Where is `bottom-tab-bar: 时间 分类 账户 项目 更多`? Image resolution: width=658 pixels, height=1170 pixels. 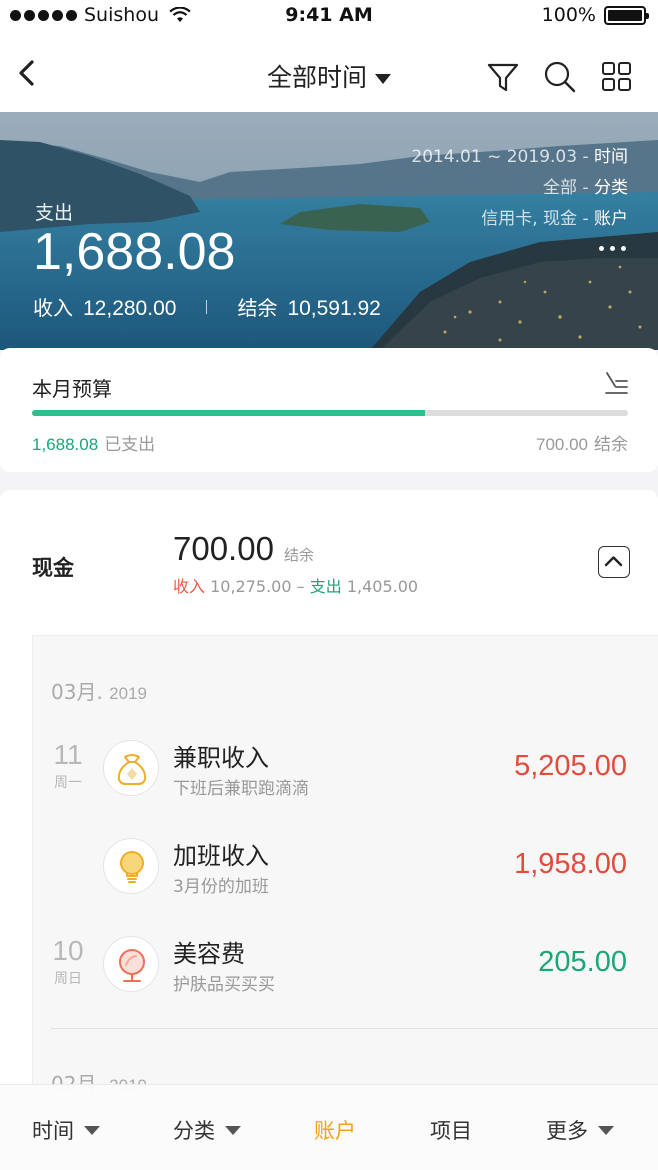
bottom-tab-bar: 时间 分类 账户 项目 更多 is located at coordinates (329, 1127).